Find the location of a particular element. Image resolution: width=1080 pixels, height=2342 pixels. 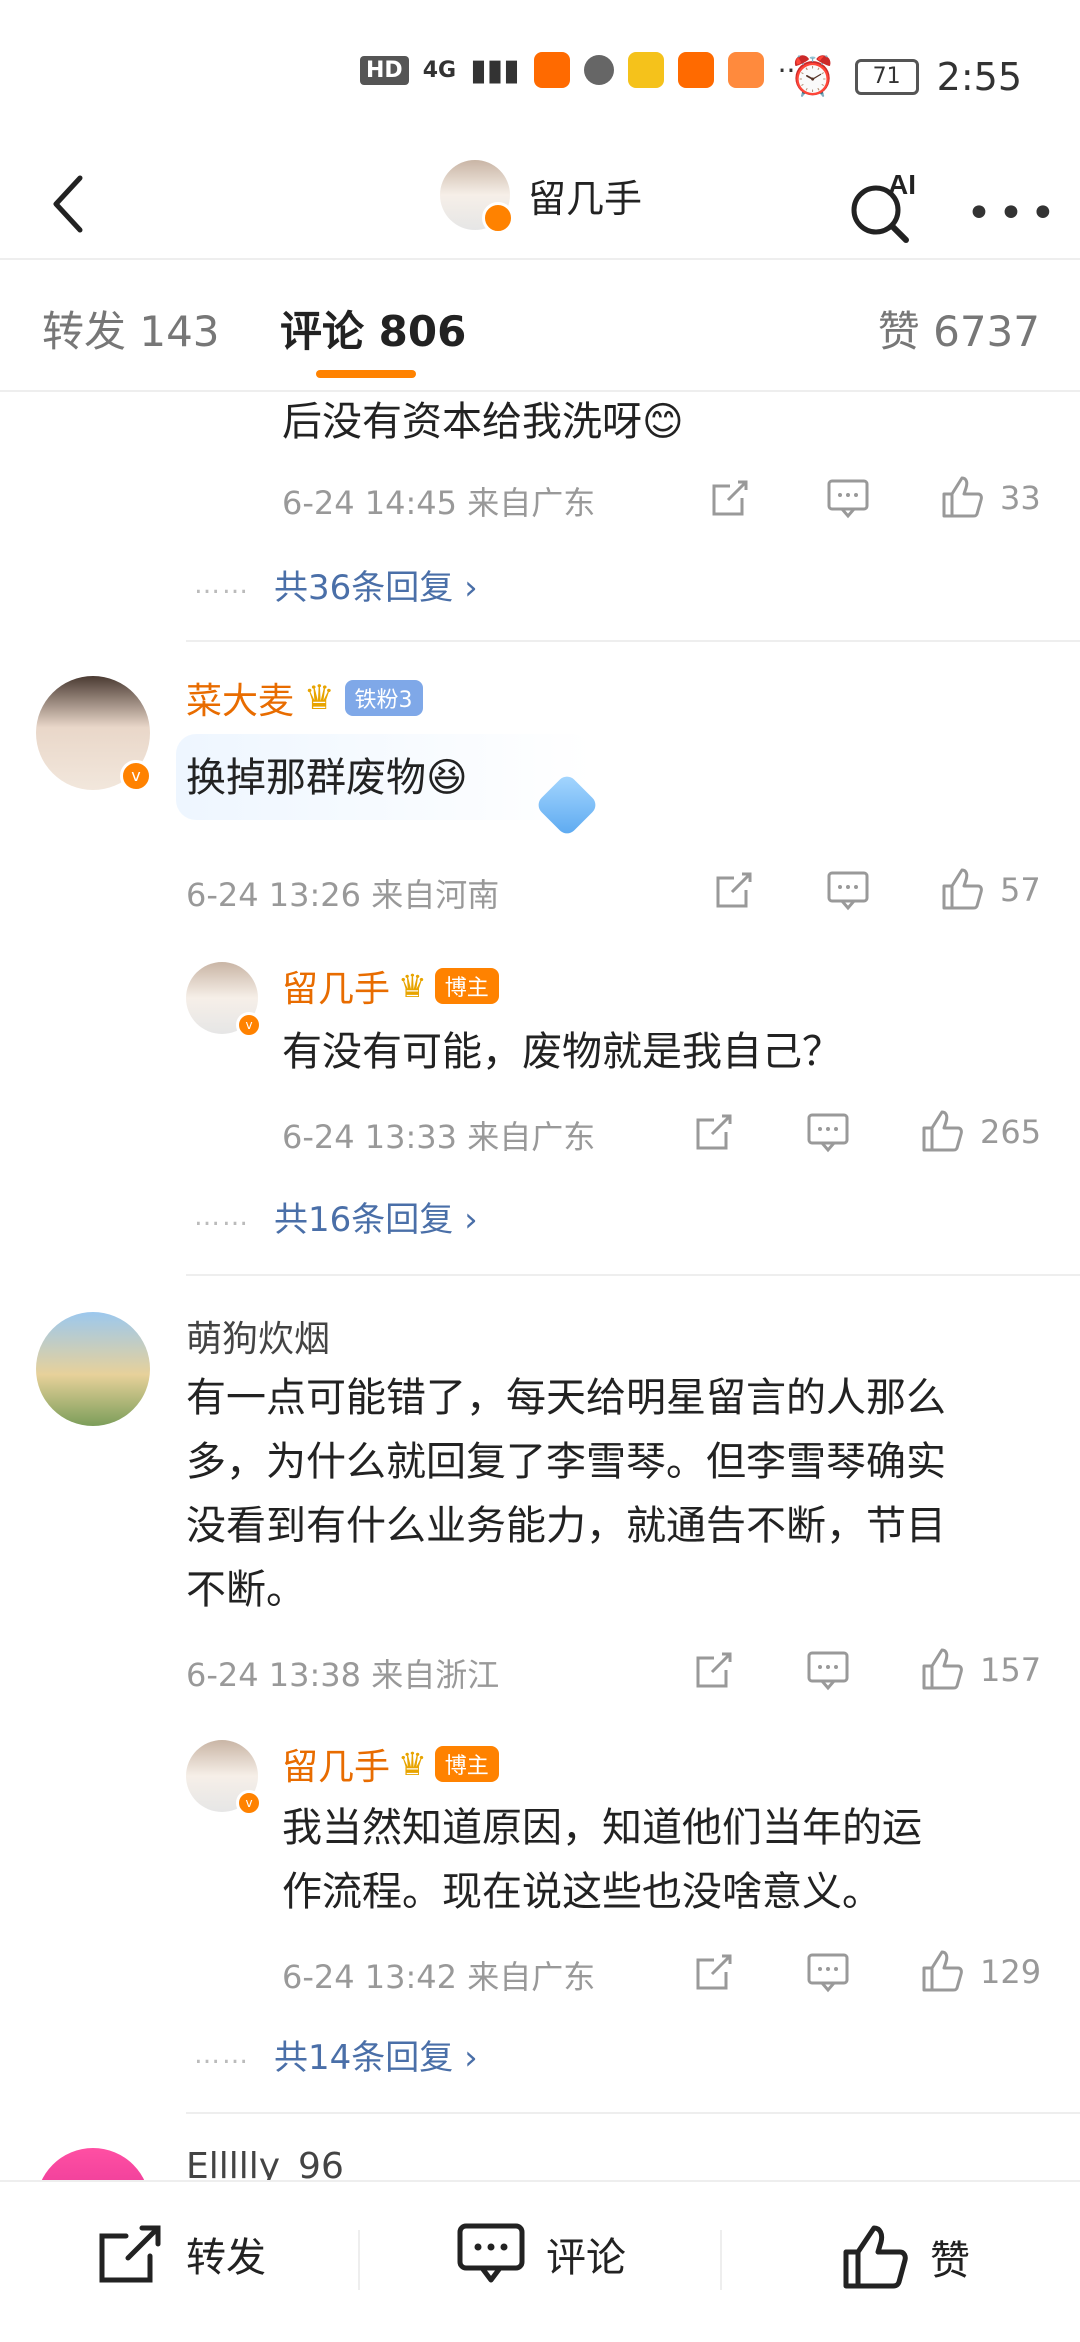

comment-meta: 6-24 13:26 来自河南 is located at coordinates (343, 895).